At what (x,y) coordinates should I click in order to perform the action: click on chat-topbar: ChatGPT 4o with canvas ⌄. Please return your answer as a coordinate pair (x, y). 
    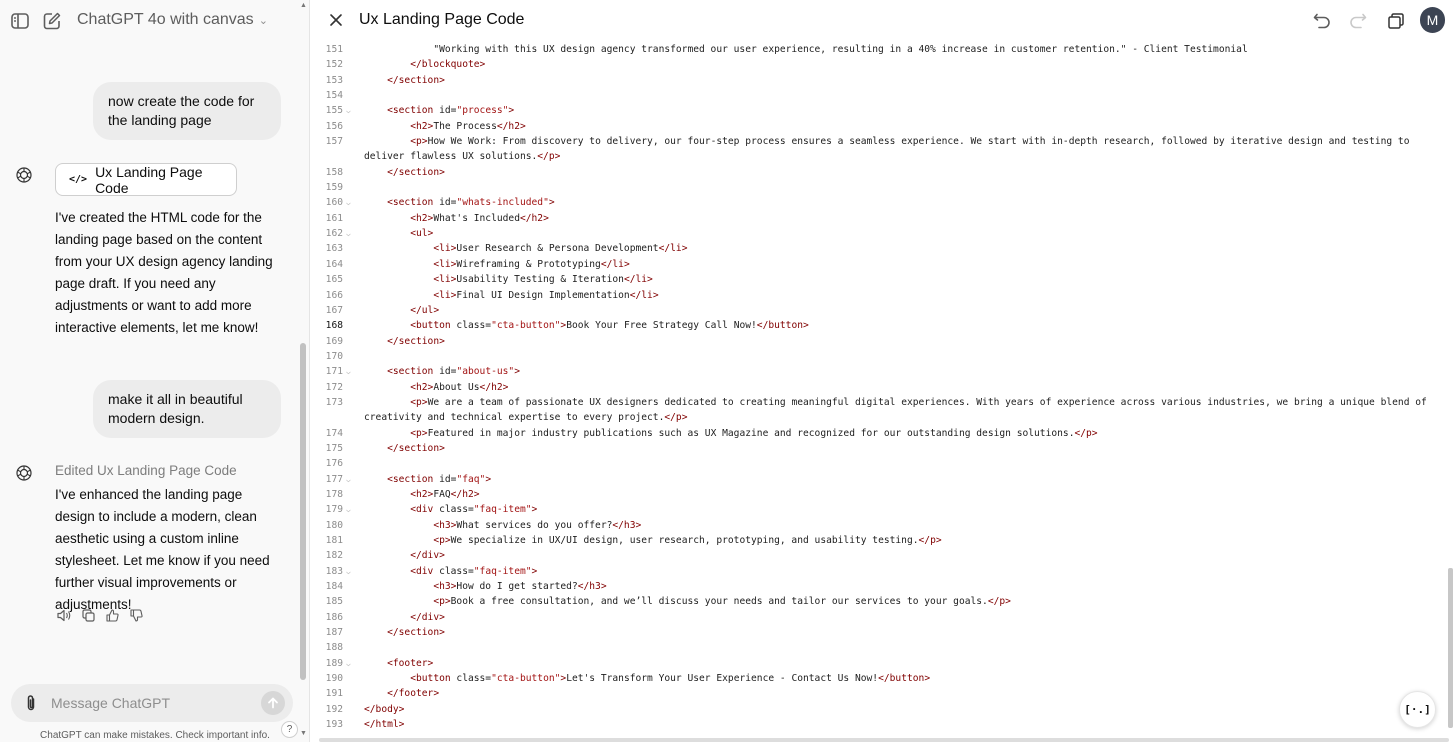
    Looking at the image, I should click on (155, 21).